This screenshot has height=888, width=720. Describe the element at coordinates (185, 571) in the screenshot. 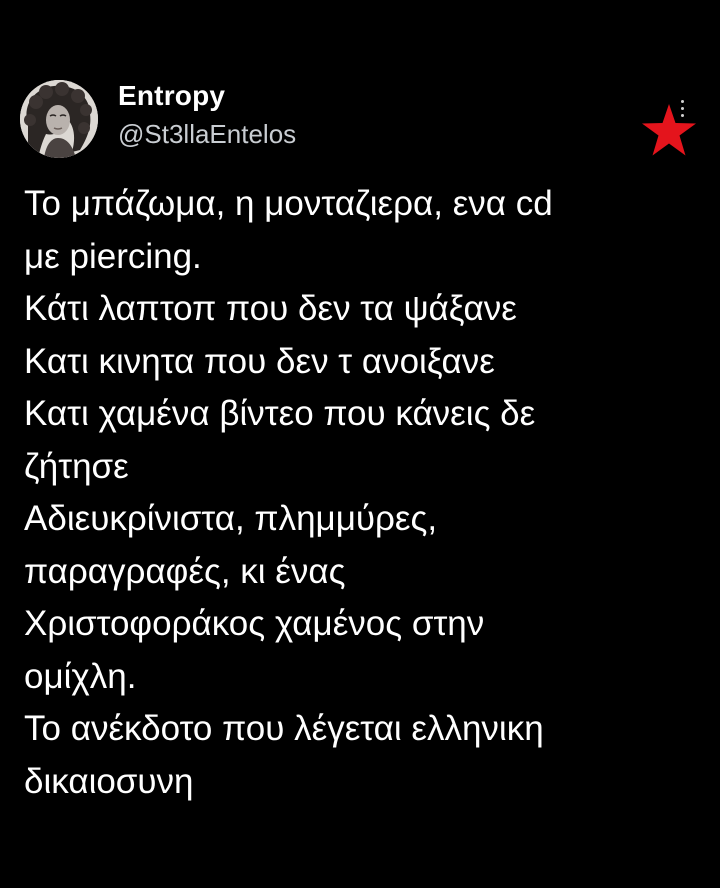

I see `tweet-text-line: παραγραφές, κι ένας` at that location.